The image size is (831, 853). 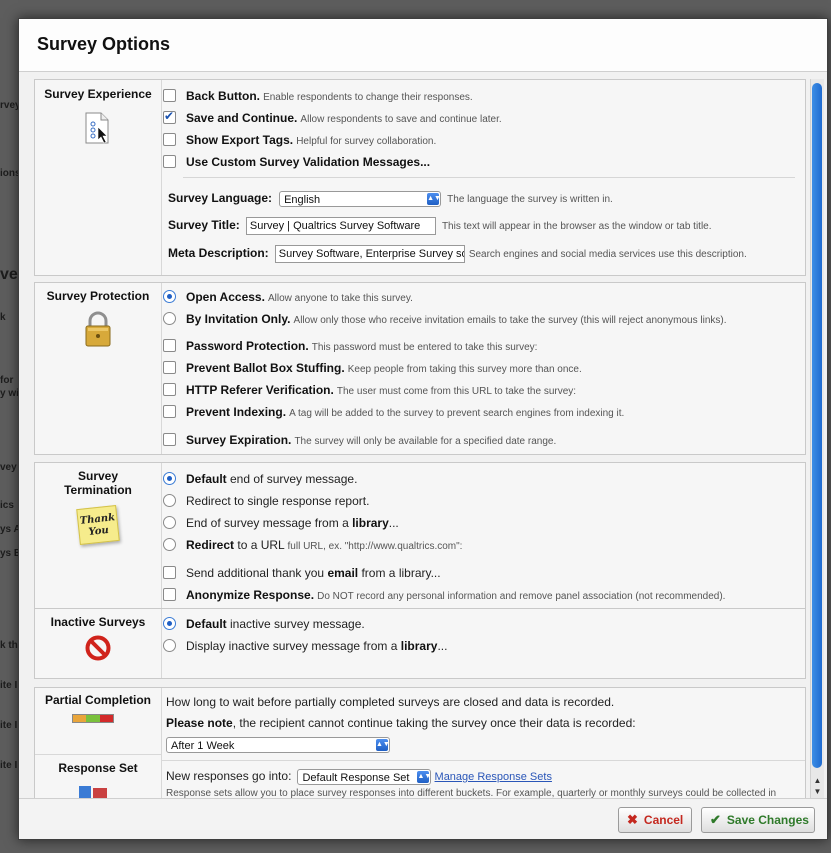 What do you see at coordinates (715, 819) in the screenshot?
I see `checkmark-icon: ✔` at bounding box center [715, 819].